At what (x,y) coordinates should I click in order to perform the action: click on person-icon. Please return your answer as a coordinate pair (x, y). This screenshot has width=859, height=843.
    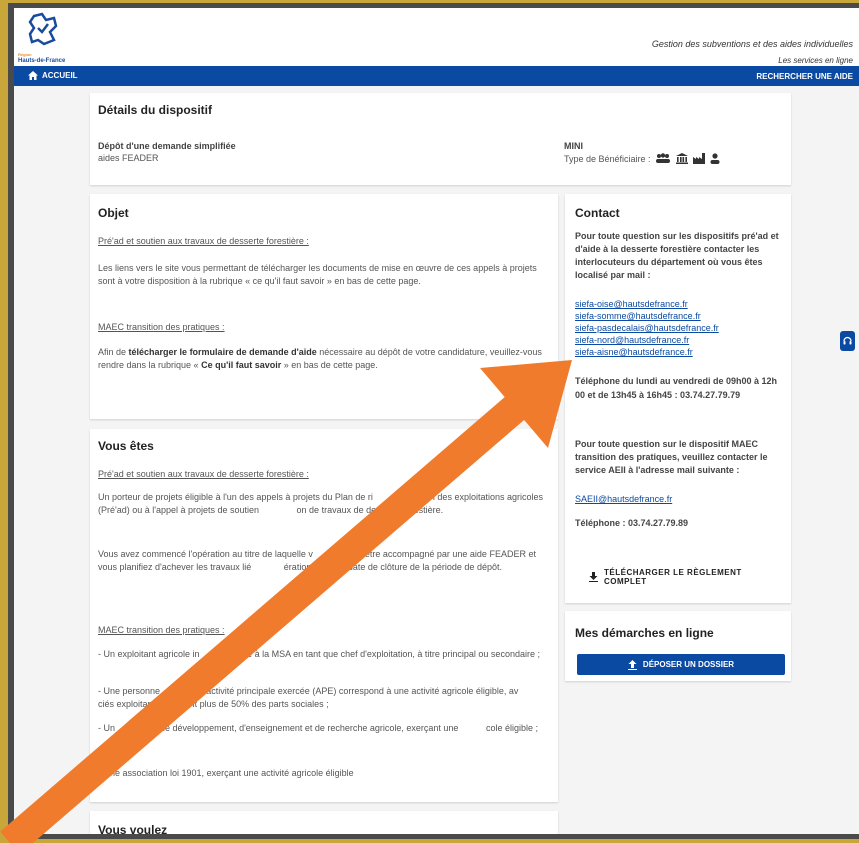
    Looking at the image, I should click on (715, 158).